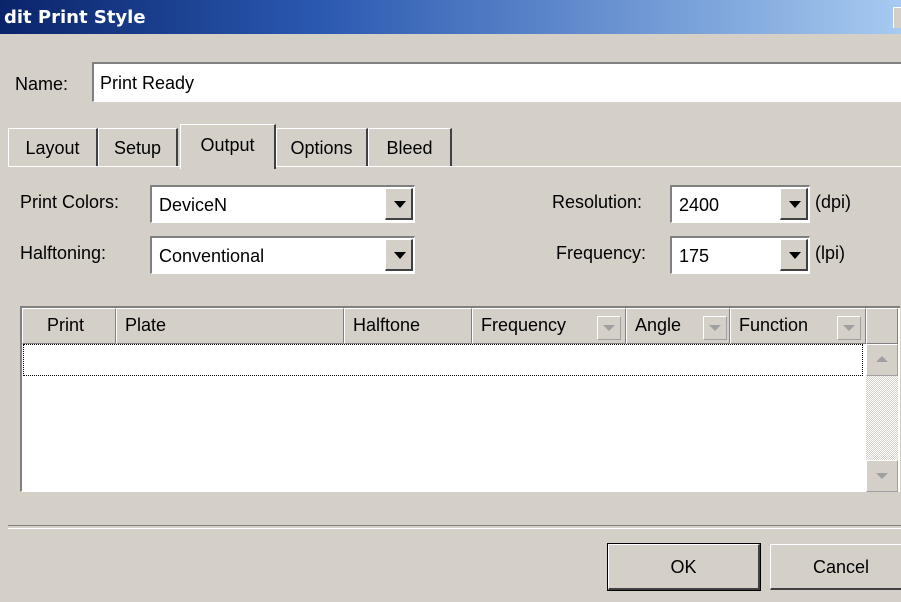  I want to click on column-header-function: Function, so click(798, 326).